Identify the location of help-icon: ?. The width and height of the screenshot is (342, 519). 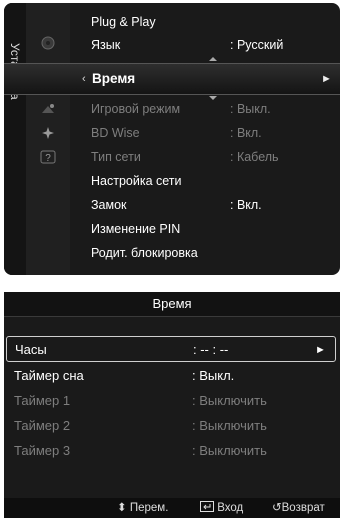
(48, 157).